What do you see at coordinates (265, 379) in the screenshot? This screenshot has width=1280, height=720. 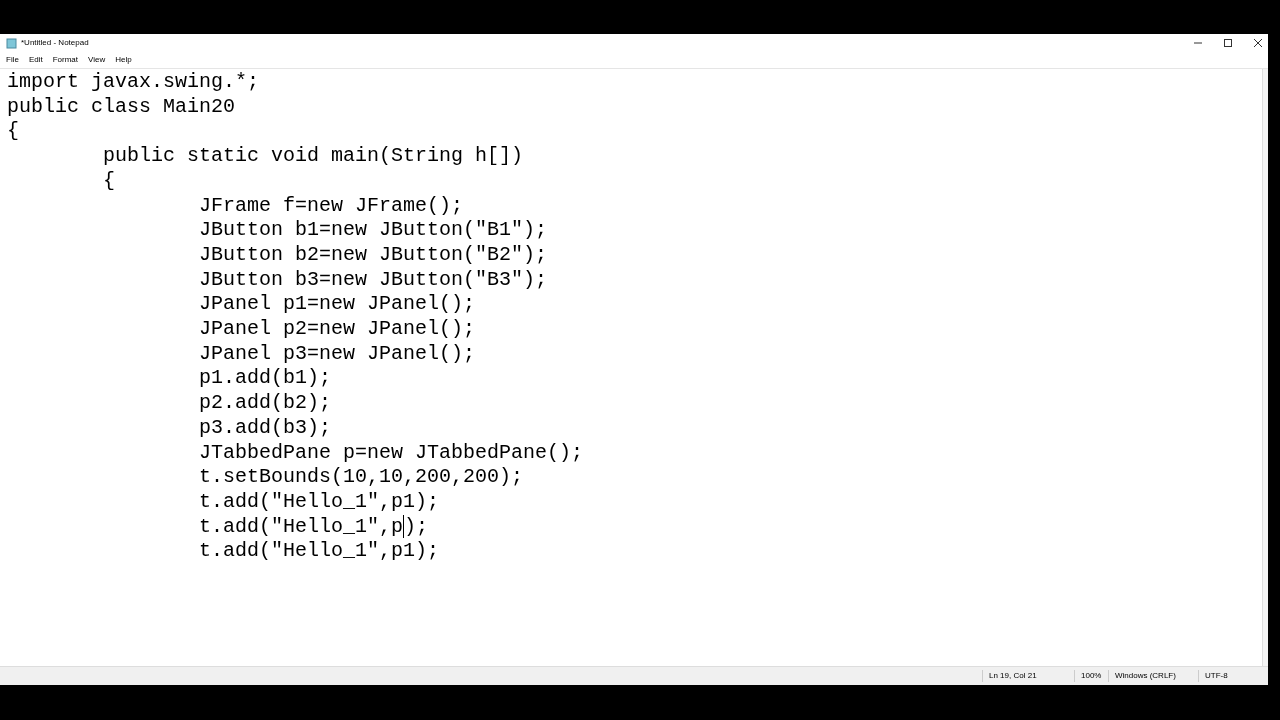 I see `code-line: p1.add(b1);` at bounding box center [265, 379].